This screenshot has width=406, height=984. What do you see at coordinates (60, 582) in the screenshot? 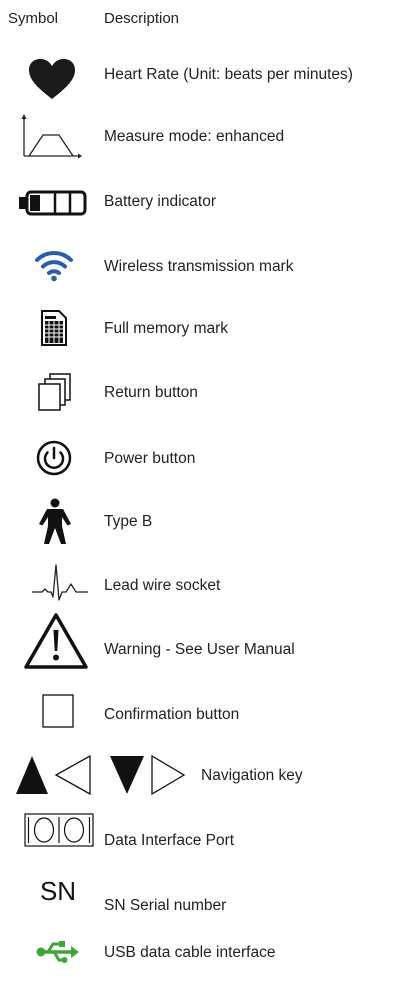
I see `ecg-wave-icon` at bounding box center [60, 582].